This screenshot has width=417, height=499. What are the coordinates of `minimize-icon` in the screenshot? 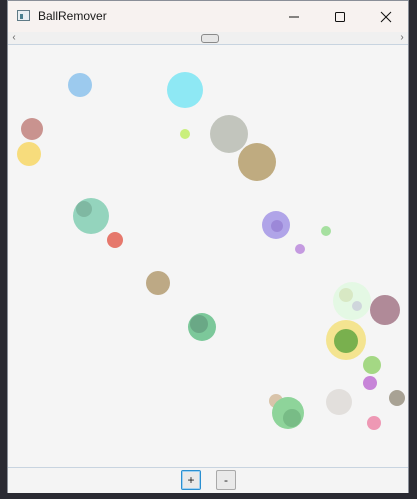 It's located at (294, 16).